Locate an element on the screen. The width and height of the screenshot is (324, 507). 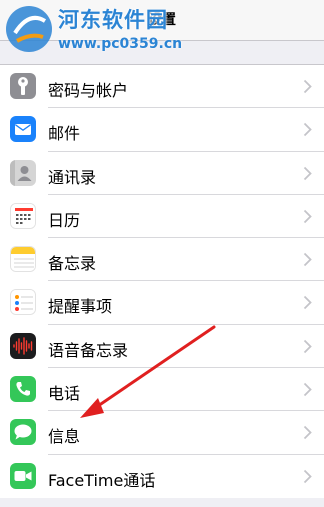
key-icon is located at coordinates (23, 86).